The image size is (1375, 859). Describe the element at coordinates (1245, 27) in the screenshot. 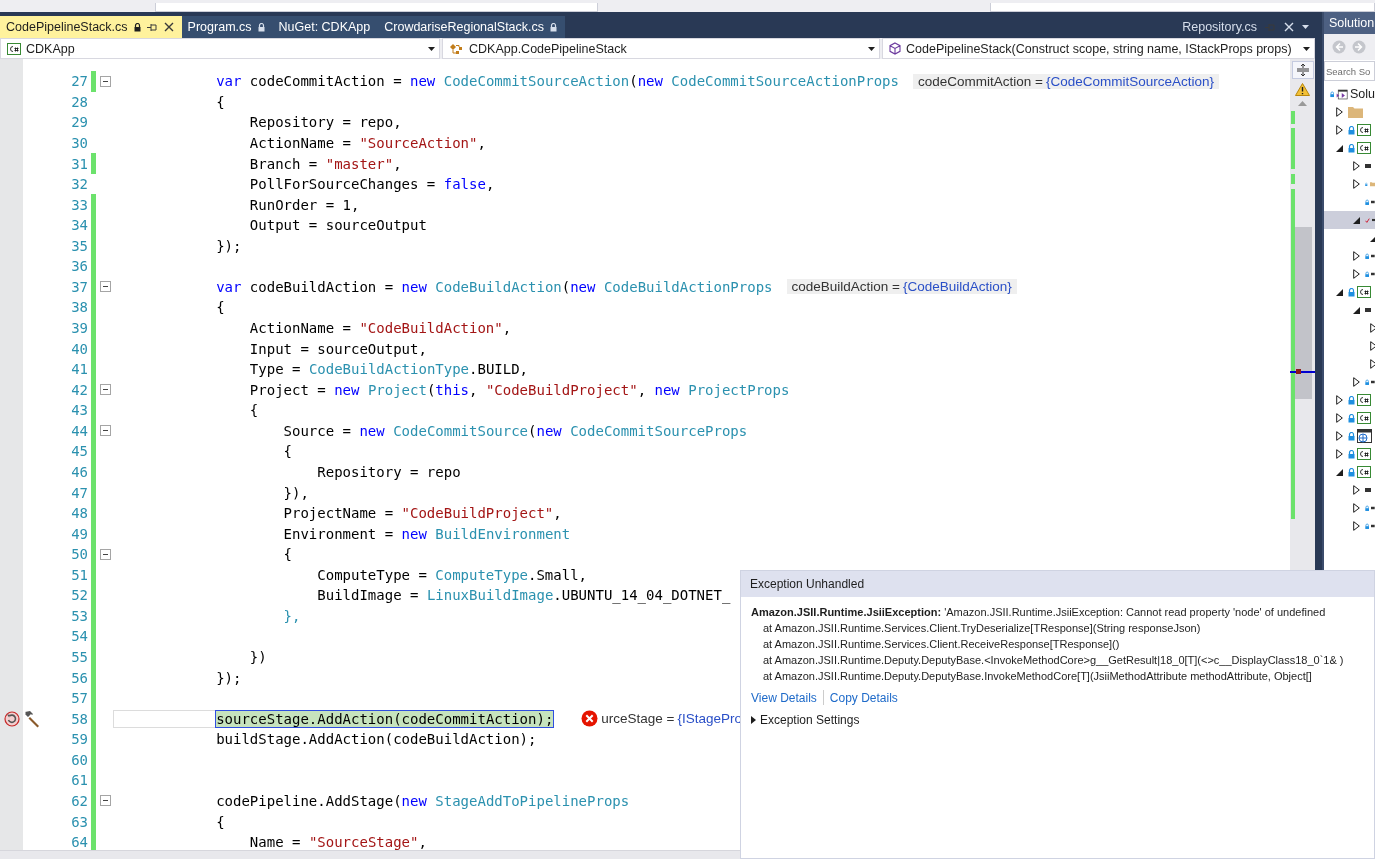

I see `preview-tab: Repository.cs` at that location.